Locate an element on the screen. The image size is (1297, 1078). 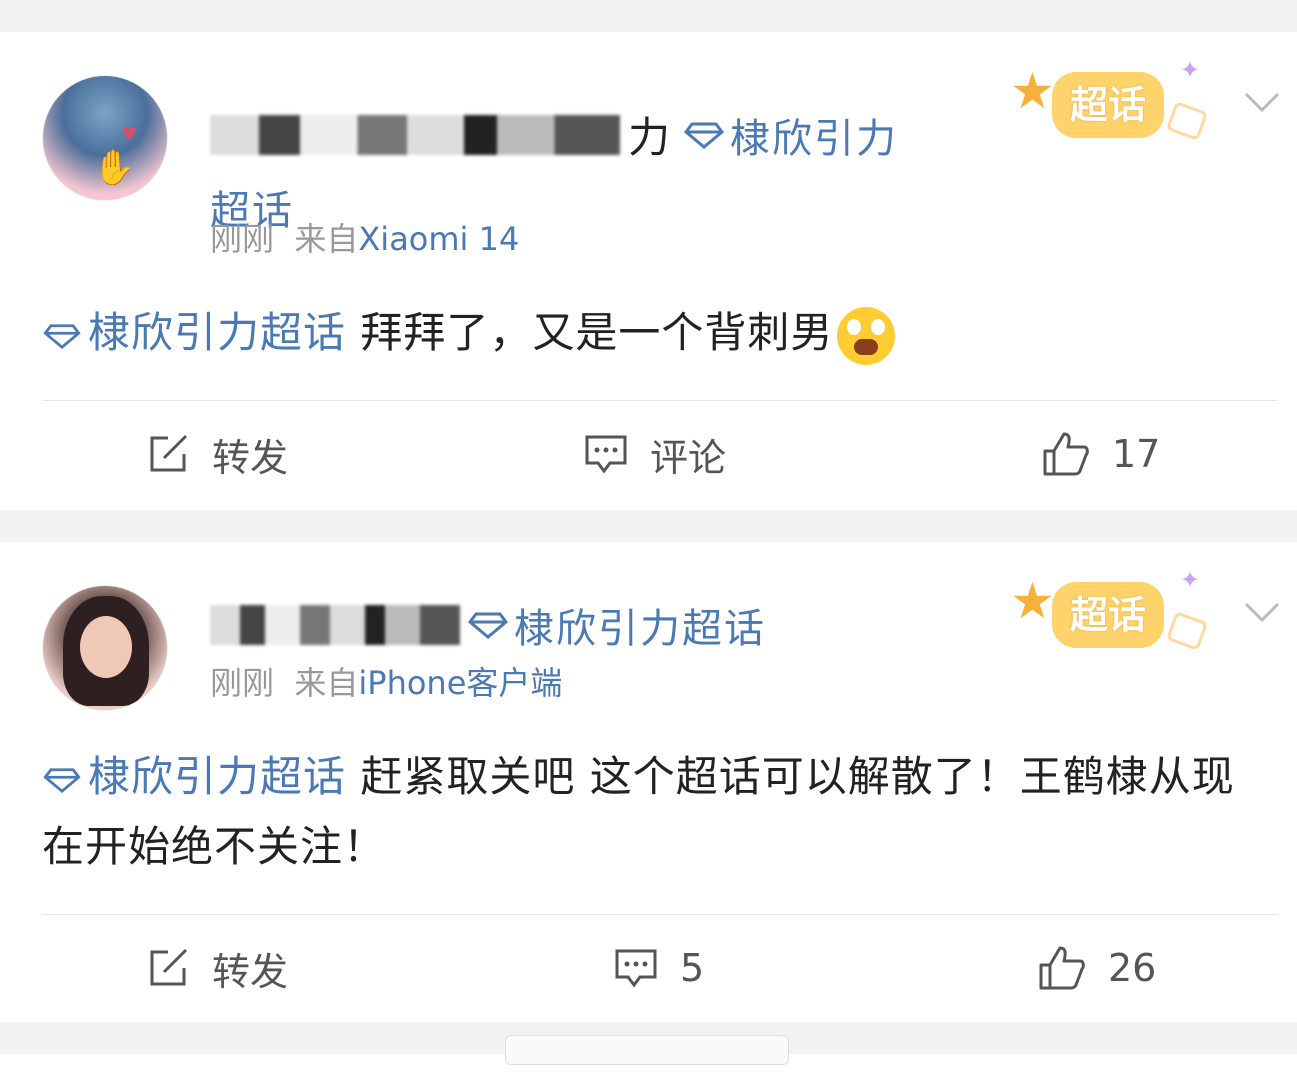
user-name-line: 力 棣欣引力 is located at coordinates (554, 134).